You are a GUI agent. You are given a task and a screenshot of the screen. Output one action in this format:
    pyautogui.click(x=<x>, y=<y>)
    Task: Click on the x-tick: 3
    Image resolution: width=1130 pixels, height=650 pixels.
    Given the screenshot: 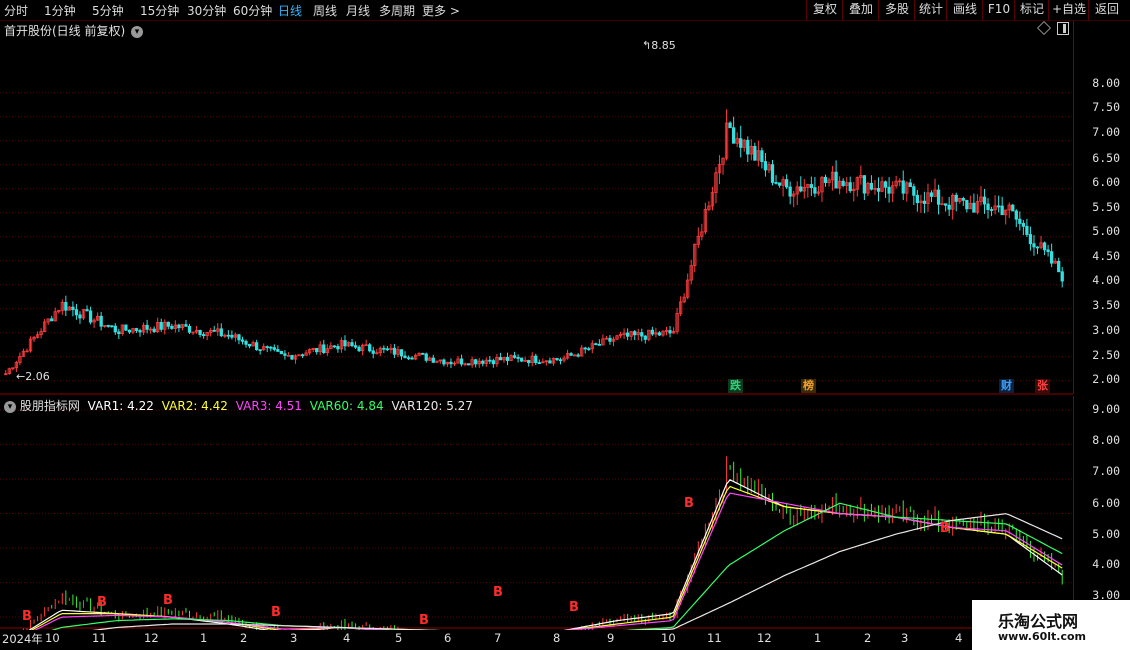 What is the action you would take?
    pyautogui.click(x=905, y=638)
    